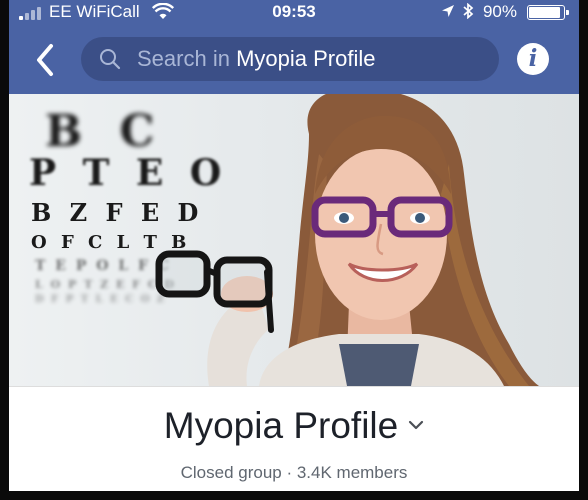  Describe the element at coordinates (416, 425) in the screenshot. I see `chevron-down-icon` at that location.